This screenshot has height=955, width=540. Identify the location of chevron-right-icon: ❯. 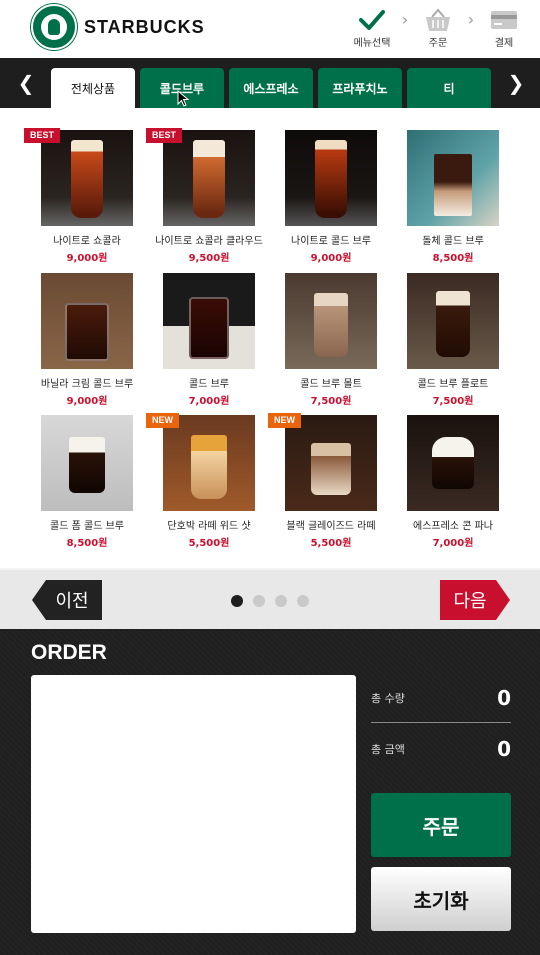
(516, 83).